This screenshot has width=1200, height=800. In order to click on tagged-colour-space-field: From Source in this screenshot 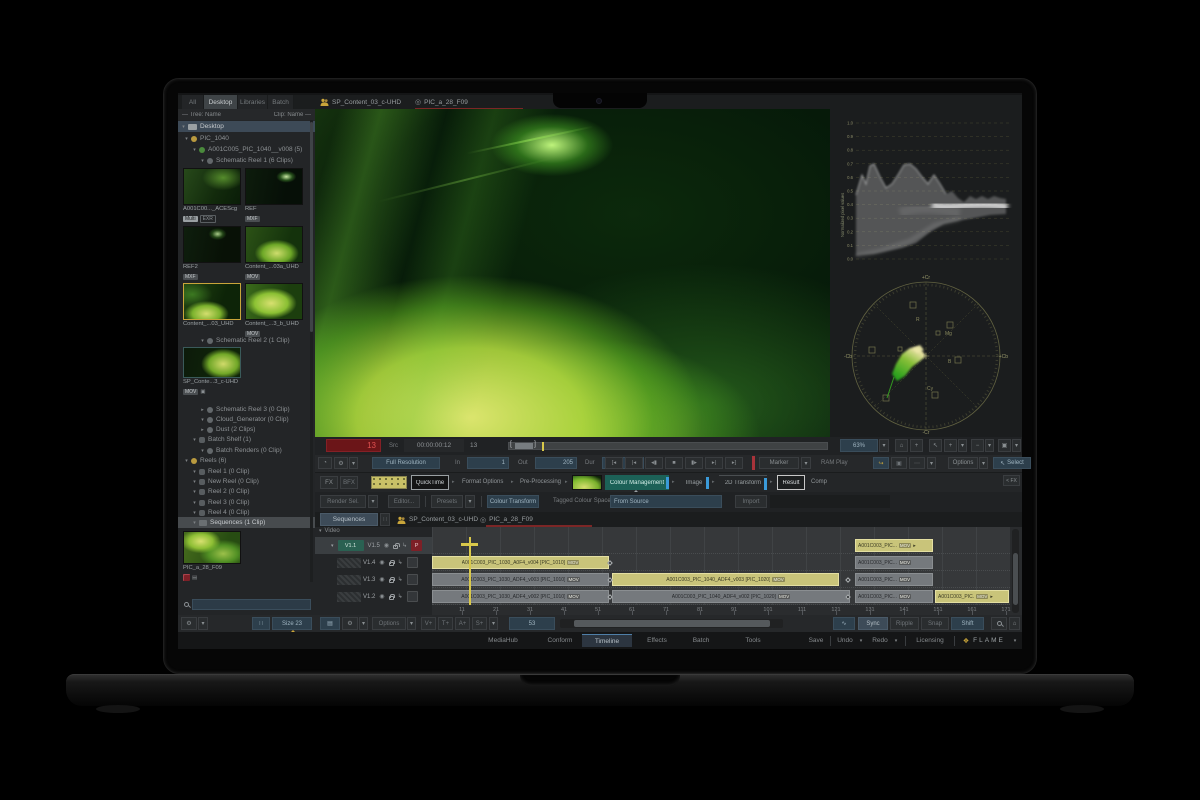, I will do `click(666, 501)`.